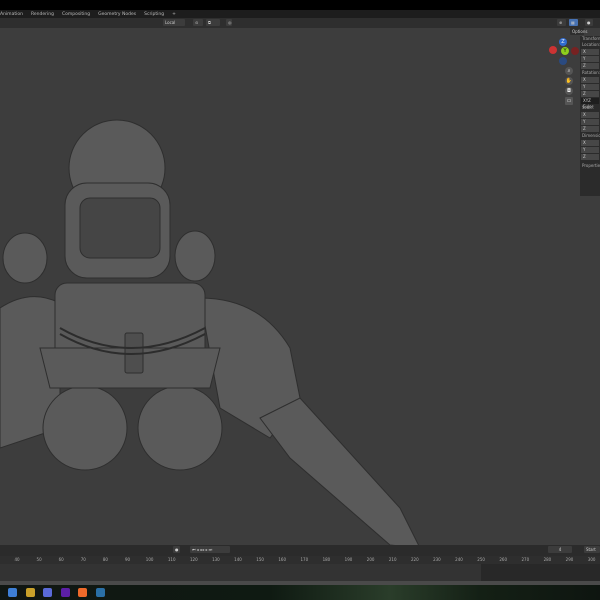 The image size is (600, 600). I want to click on ruler-tick-label: 80, so click(105, 559).